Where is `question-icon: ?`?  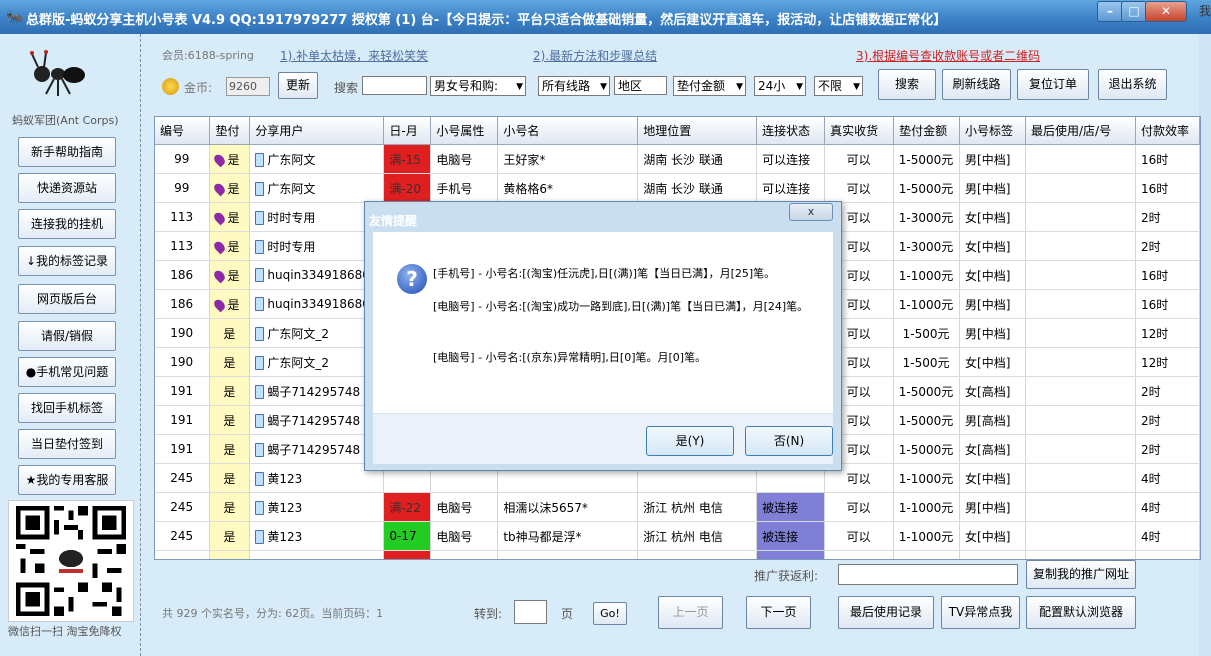
question-icon: ? is located at coordinates (412, 279).